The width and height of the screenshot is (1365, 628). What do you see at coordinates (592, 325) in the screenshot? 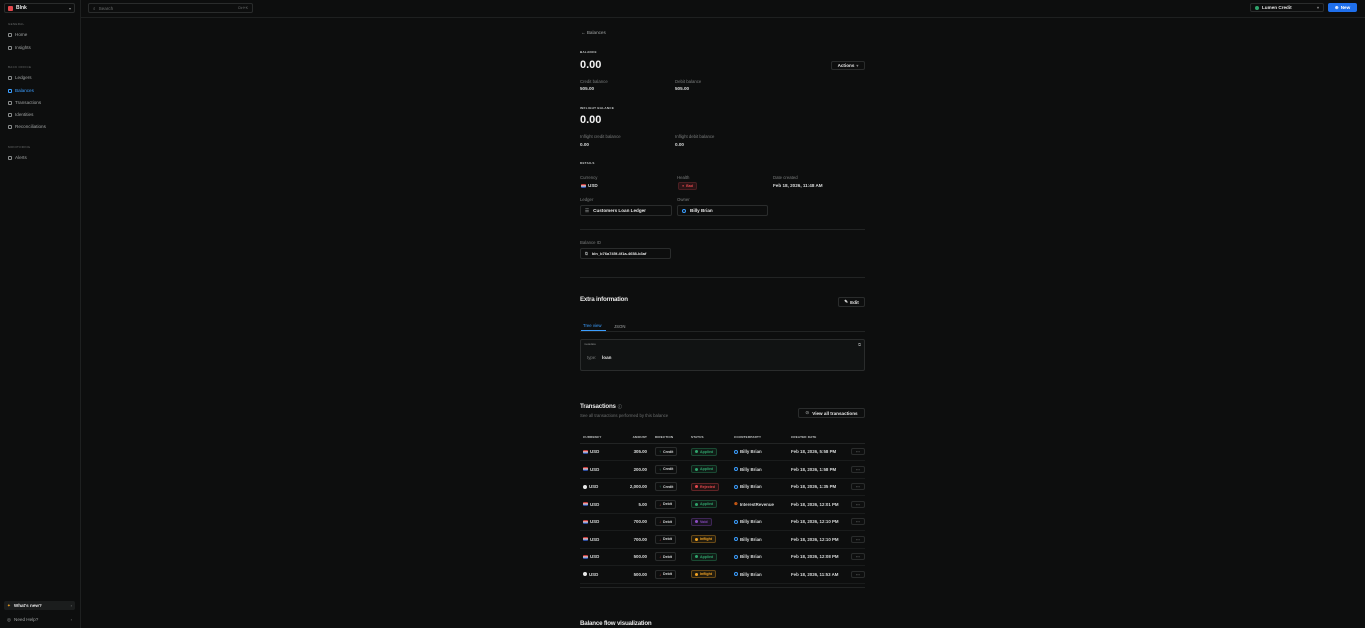
I see `tab-tree-view: Tree view` at bounding box center [592, 325].